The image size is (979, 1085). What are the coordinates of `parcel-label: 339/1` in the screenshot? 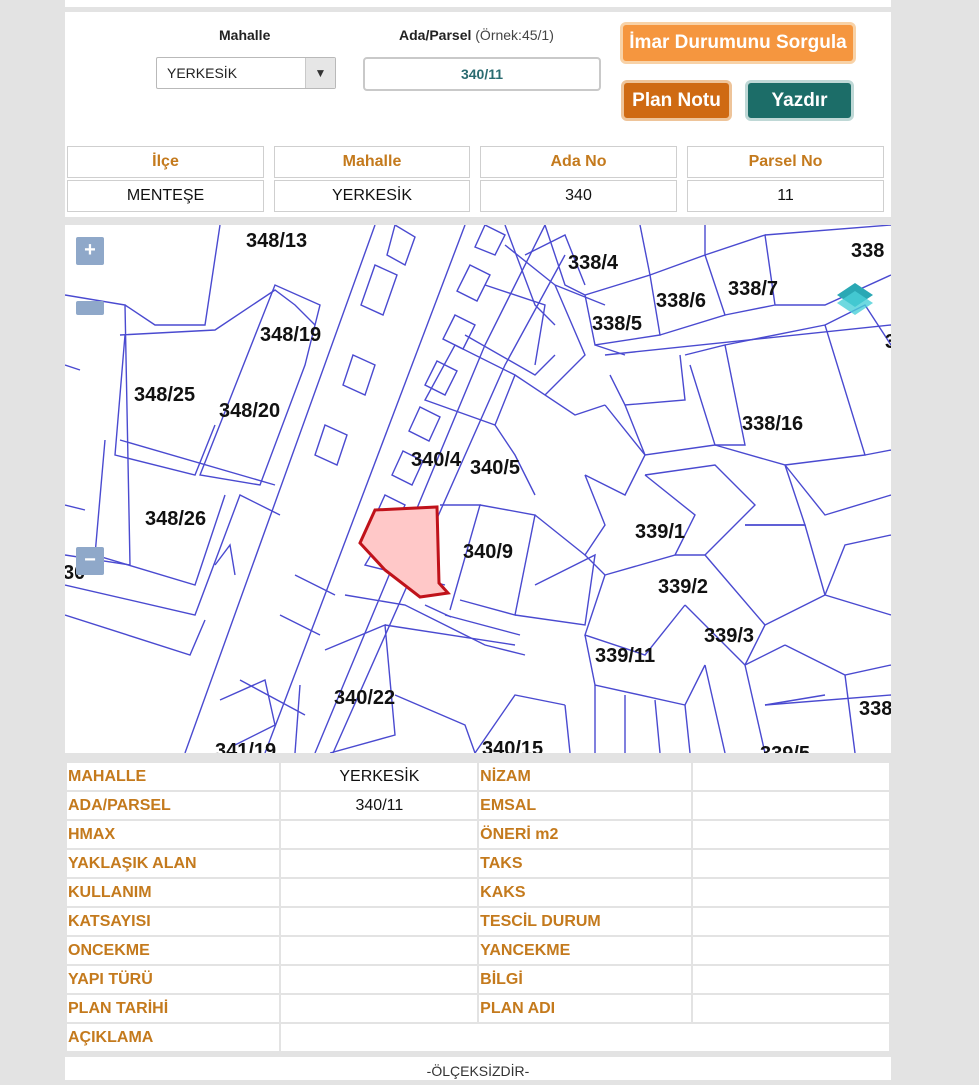 It's located at (660, 532).